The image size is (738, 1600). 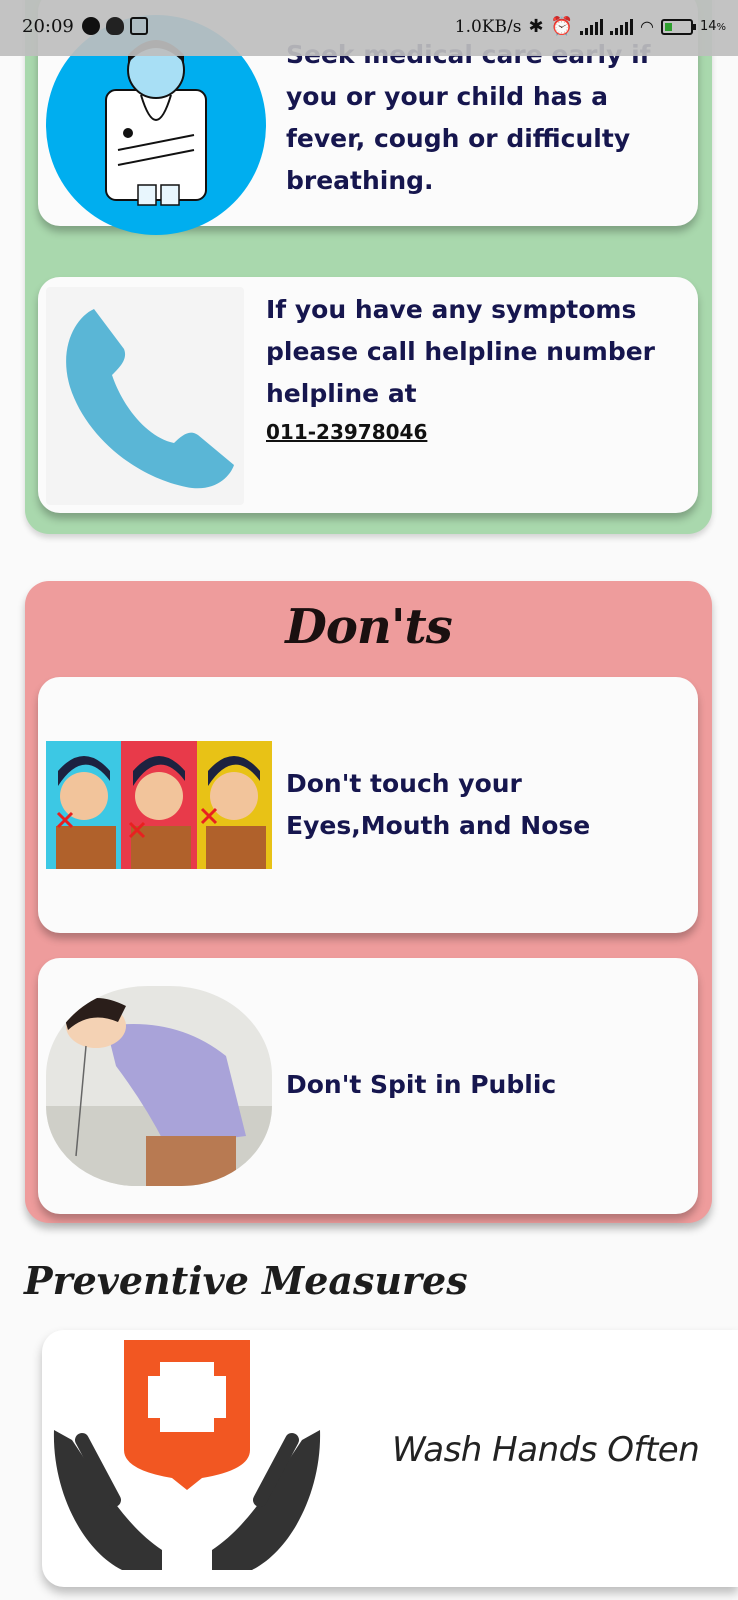 I want to click on notification-icons, so click(x=115, y=26).